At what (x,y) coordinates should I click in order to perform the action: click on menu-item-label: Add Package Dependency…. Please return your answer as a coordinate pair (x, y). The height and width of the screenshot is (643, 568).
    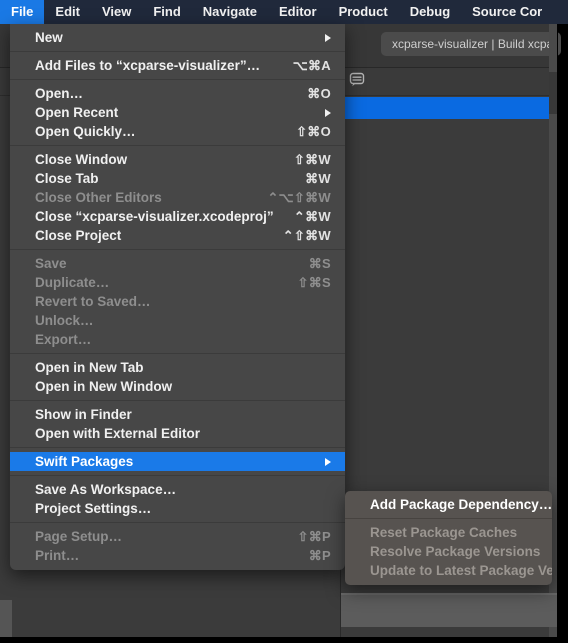
    Looking at the image, I should click on (461, 504).